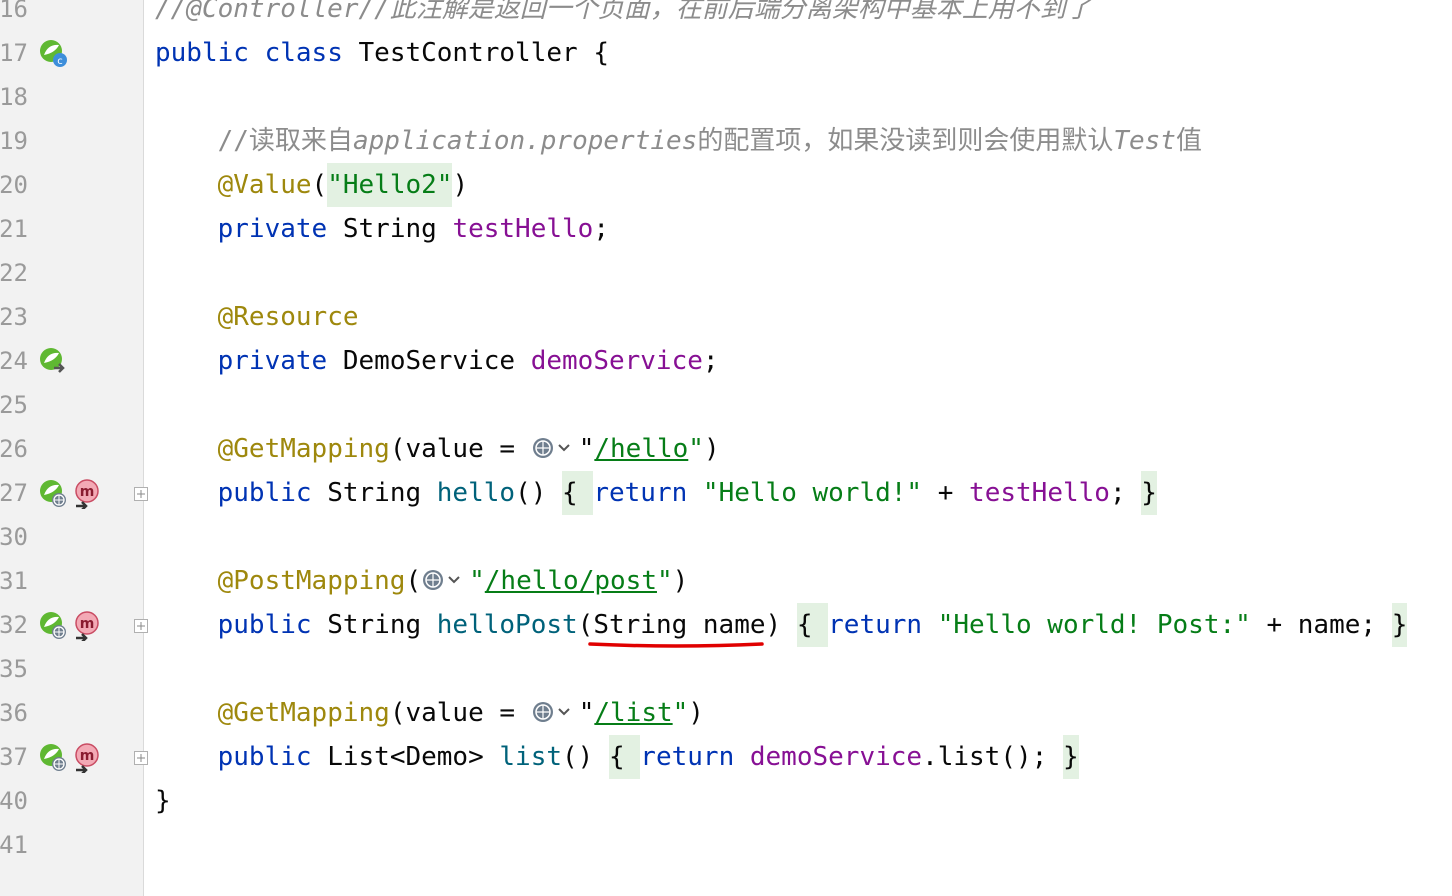 The height and width of the screenshot is (896, 1452). What do you see at coordinates (405, 757) in the screenshot?
I see `code-token: List<Demo>` at bounding box center [405, 757].